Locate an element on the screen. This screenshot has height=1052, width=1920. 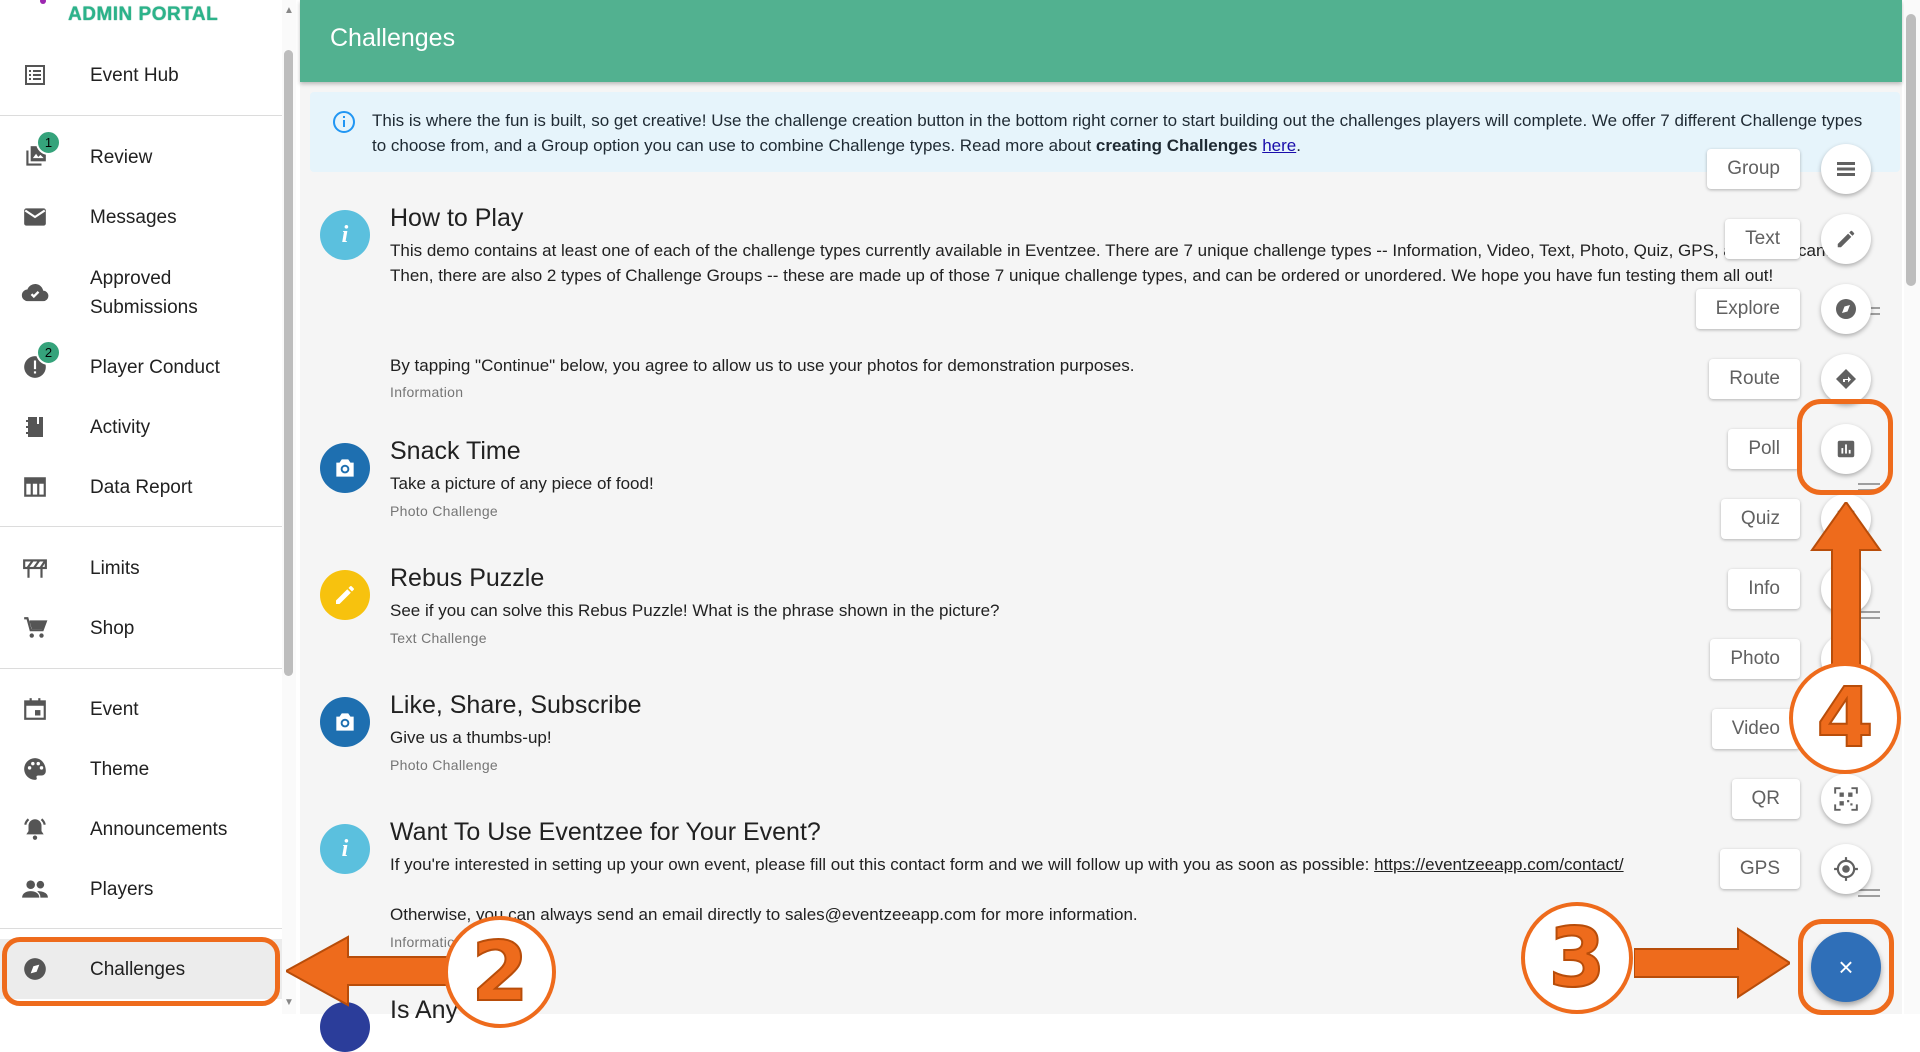
mail-icon is located at coordinates (35, 217).